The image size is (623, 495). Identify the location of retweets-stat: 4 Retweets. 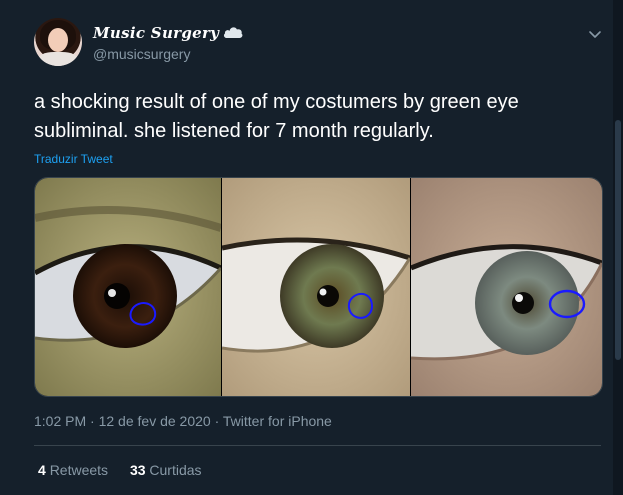
(75, 470).